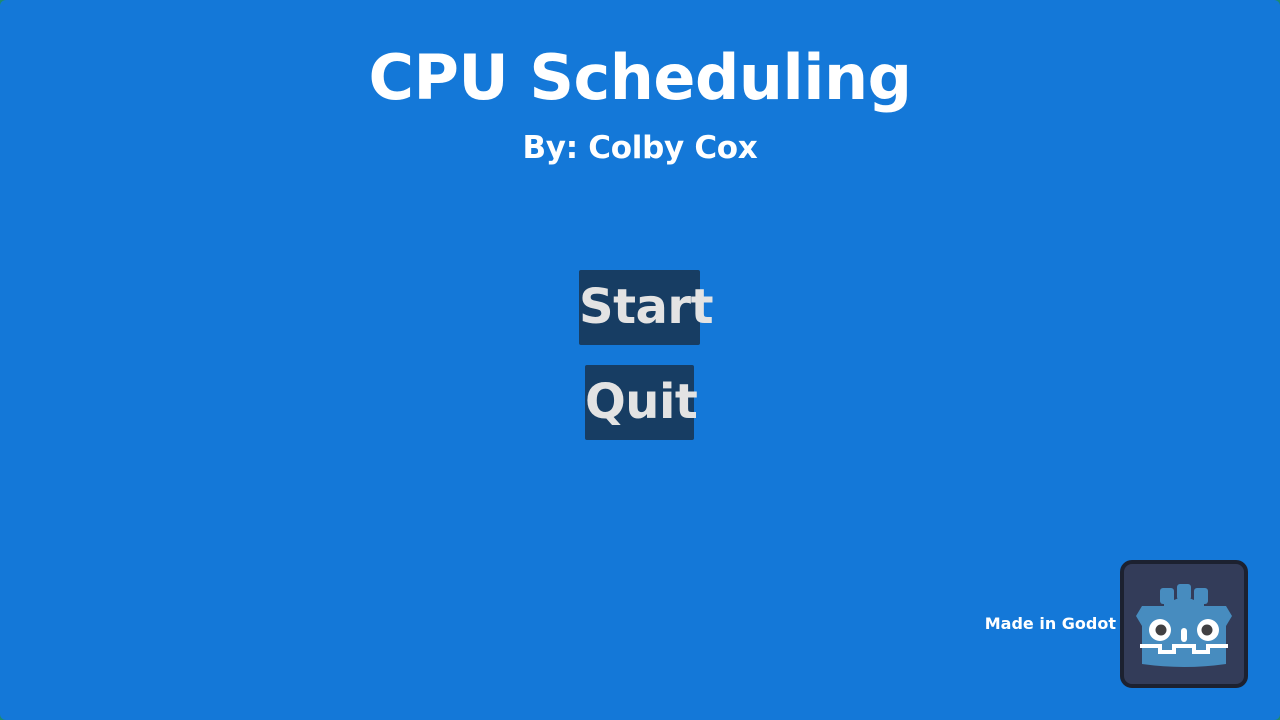  Describe the element at coordinates (640, 77) in the screenshot. I see `game-title: CPU Scheduling` at that location.